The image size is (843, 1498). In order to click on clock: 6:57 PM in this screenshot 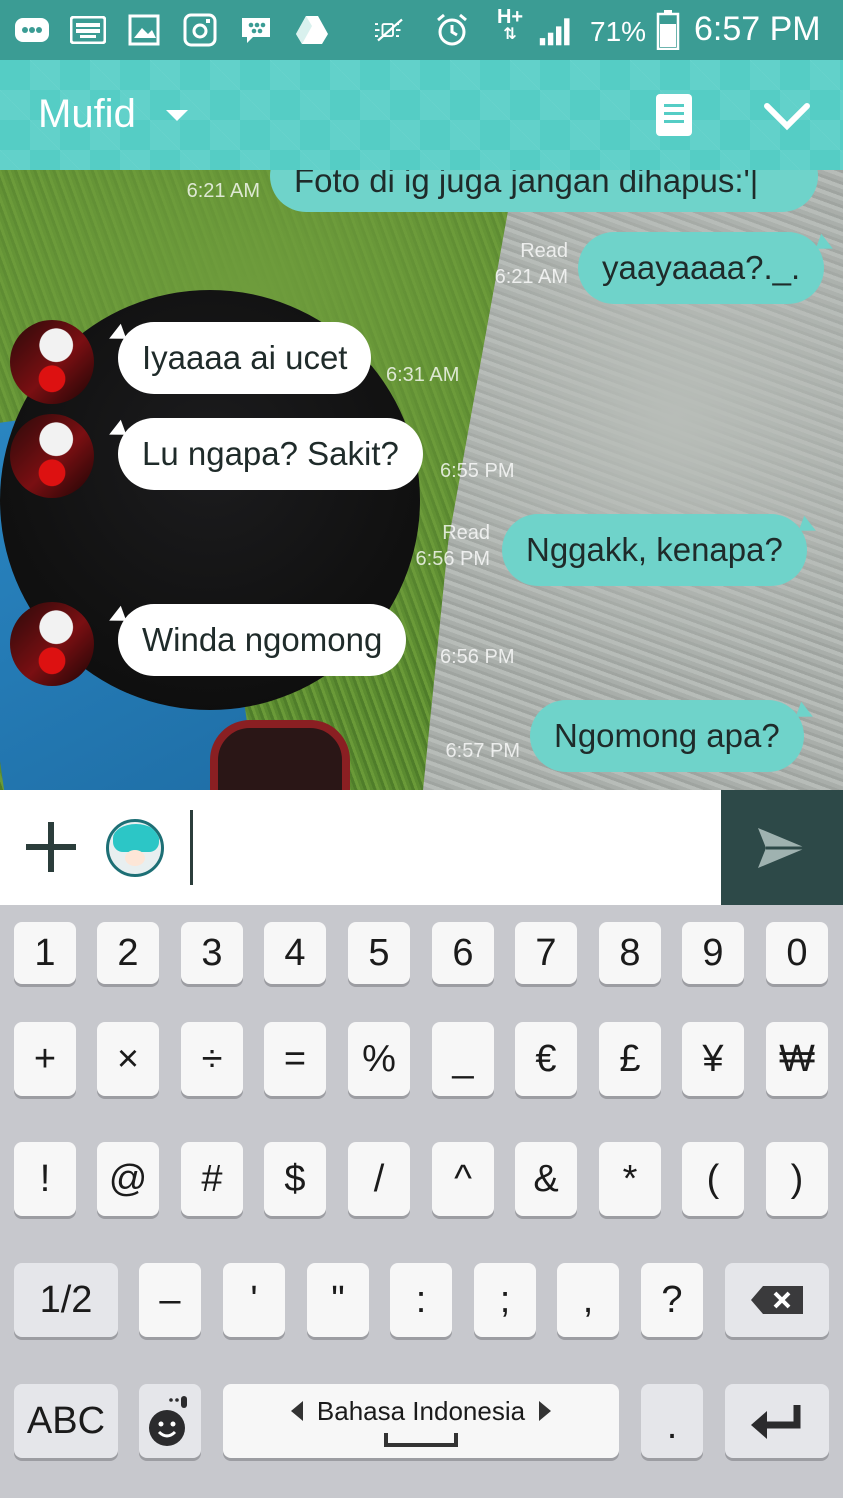, I will do `click(757, 29)`.